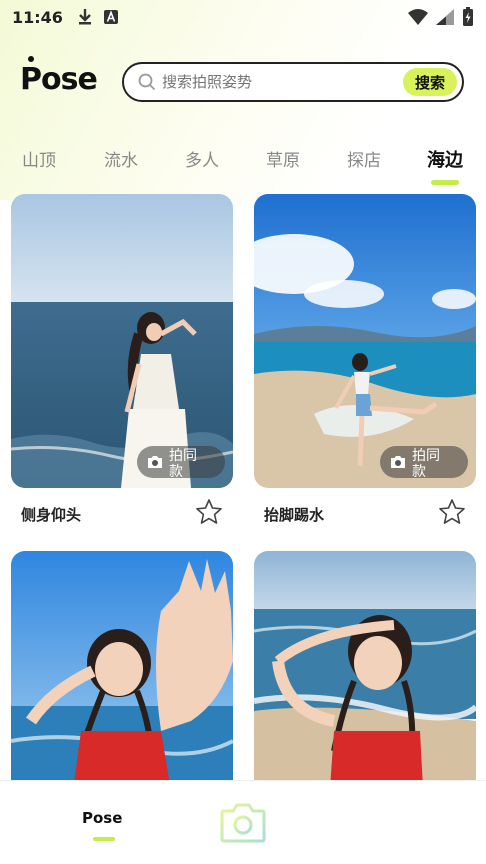  Describe the element at coordinates (418, 17) in the screenshot. I see `wifi-icon` at that location.